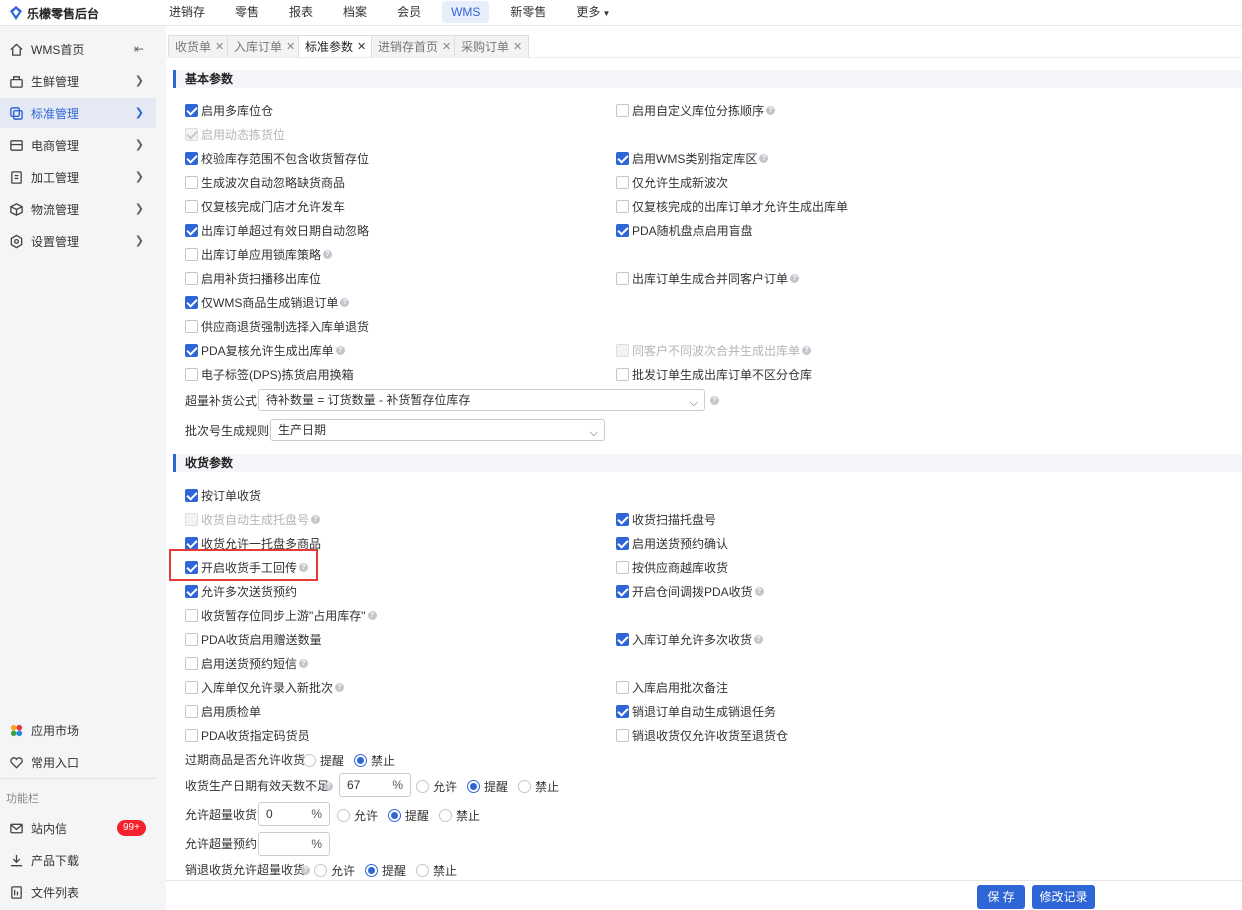 This screenshot has height=910, width=1242. What do you see at coordinates (684, 230) in the screenshot?
I see `basic-option: PDA随机盘点启用盲盘` at bounding box center [684, 230].